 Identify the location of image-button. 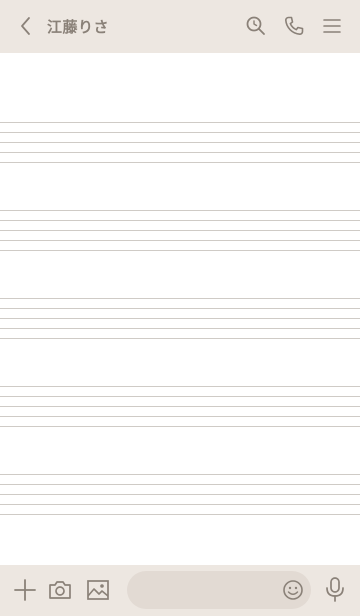
(98, 590).